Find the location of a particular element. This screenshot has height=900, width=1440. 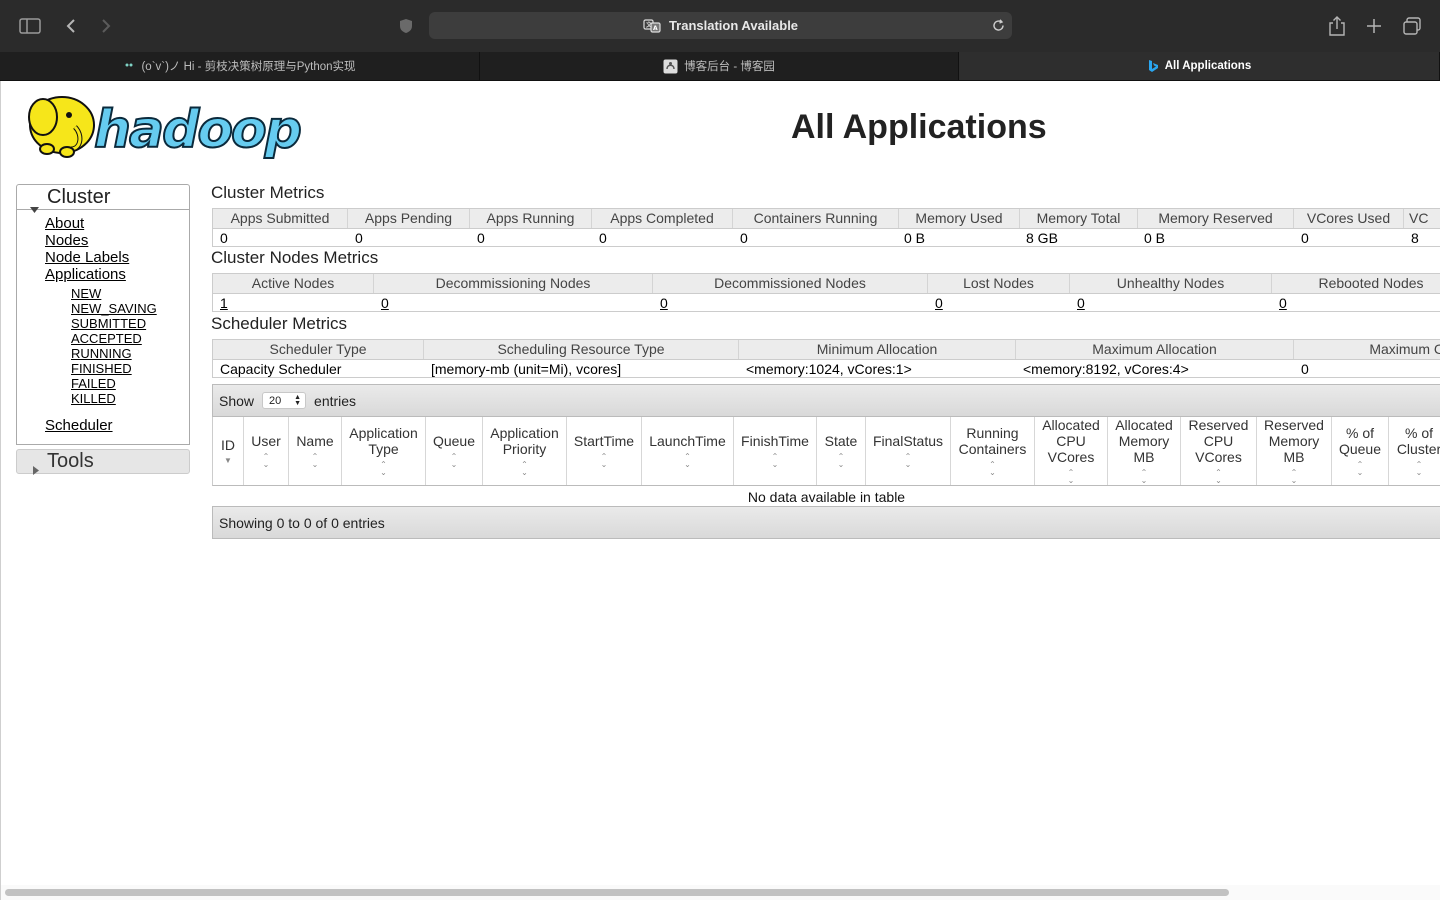

decommissioned-nodes-link: 0 is located at coordinates (660, 303).